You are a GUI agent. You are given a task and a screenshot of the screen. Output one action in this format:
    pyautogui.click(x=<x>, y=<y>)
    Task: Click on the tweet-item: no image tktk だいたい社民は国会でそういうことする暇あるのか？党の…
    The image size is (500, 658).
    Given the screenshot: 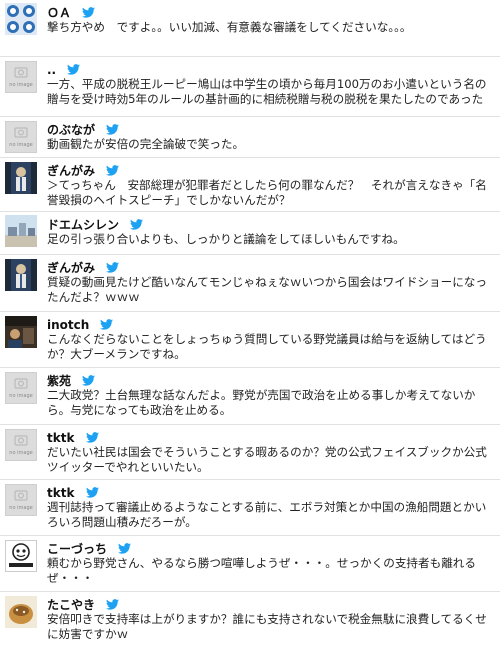 What is the action you would take?
    pyautogui.click(x=250, y=452)
    